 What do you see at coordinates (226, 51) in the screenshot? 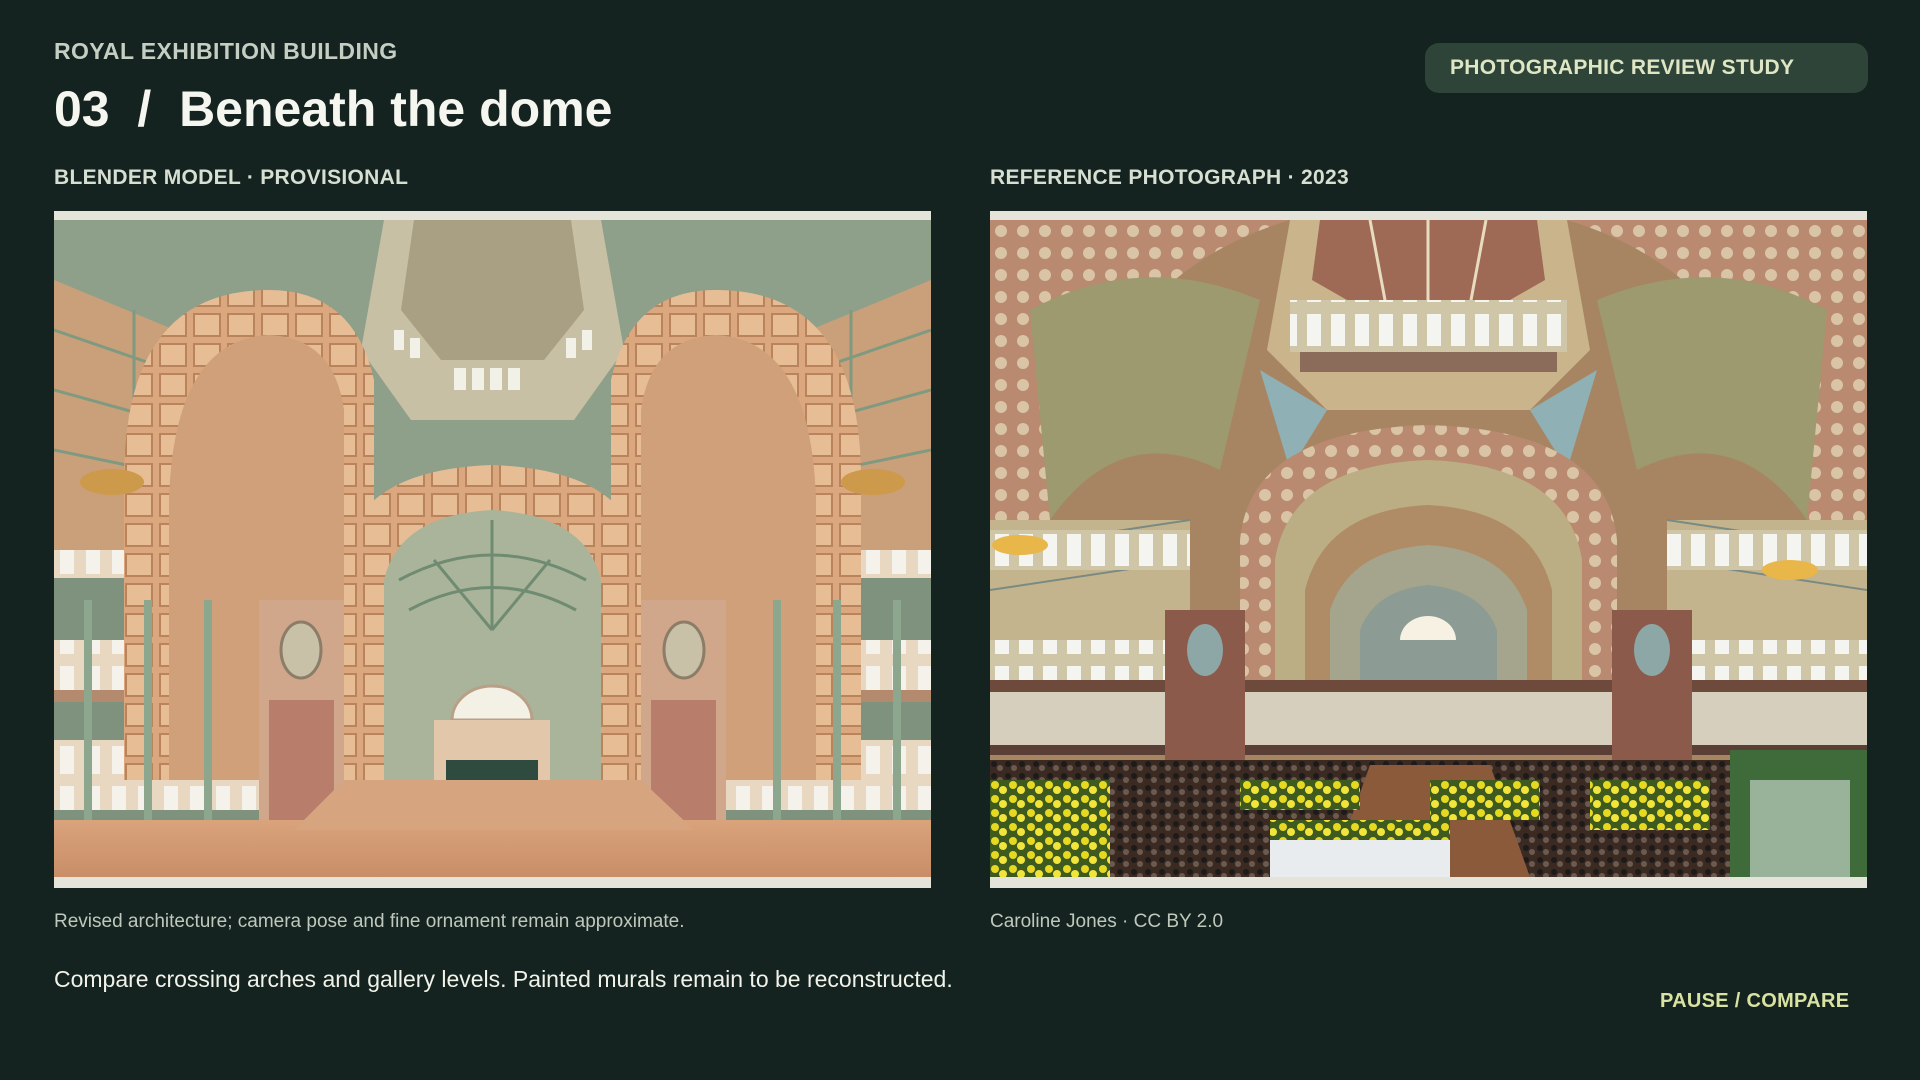
I see `section-eyebrow: ROYAL EXHIBITION BUILDING` at bounding box center [226, 51].